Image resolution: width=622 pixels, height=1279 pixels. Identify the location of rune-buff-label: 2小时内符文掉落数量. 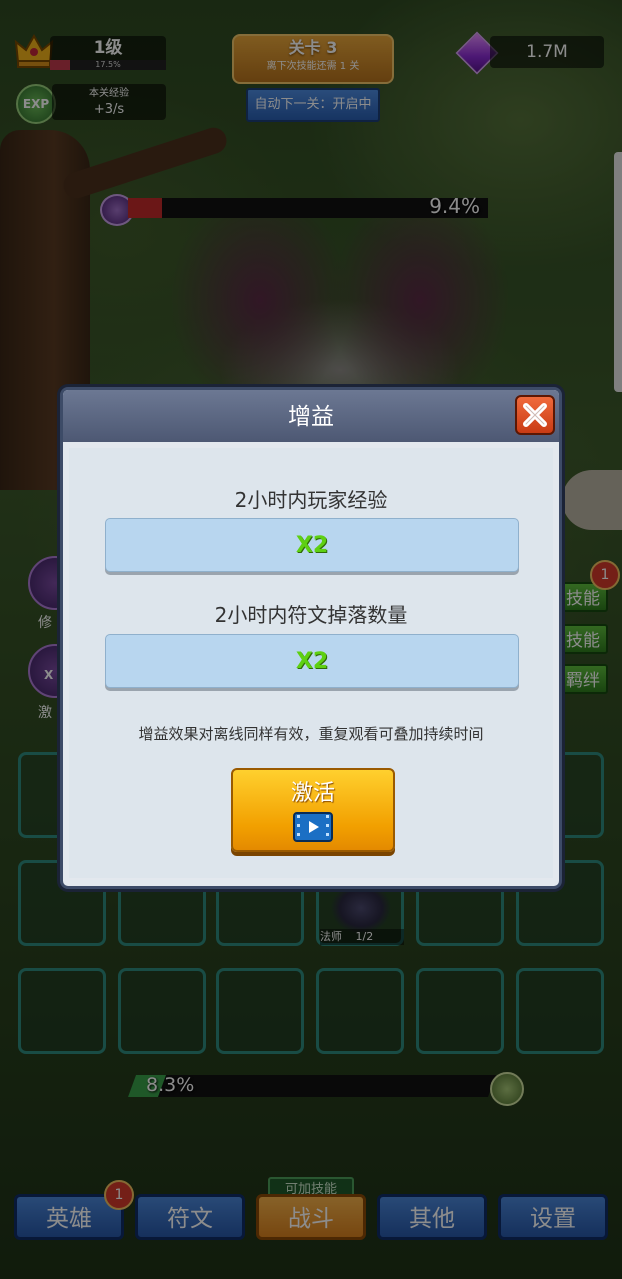
(311, 615).